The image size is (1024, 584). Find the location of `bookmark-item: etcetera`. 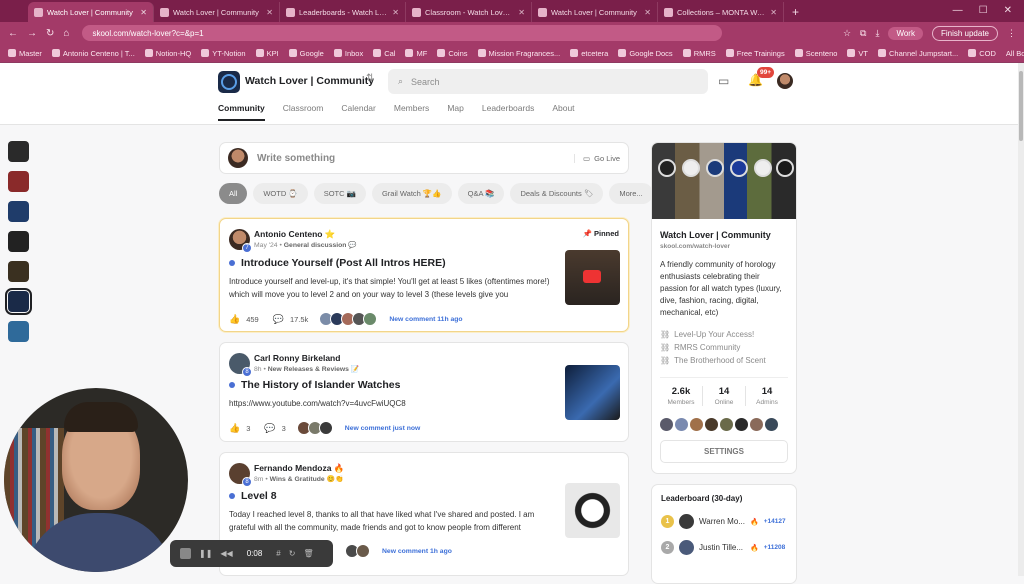

bookmark-item: etcetera is located at coordinates (589, 53).